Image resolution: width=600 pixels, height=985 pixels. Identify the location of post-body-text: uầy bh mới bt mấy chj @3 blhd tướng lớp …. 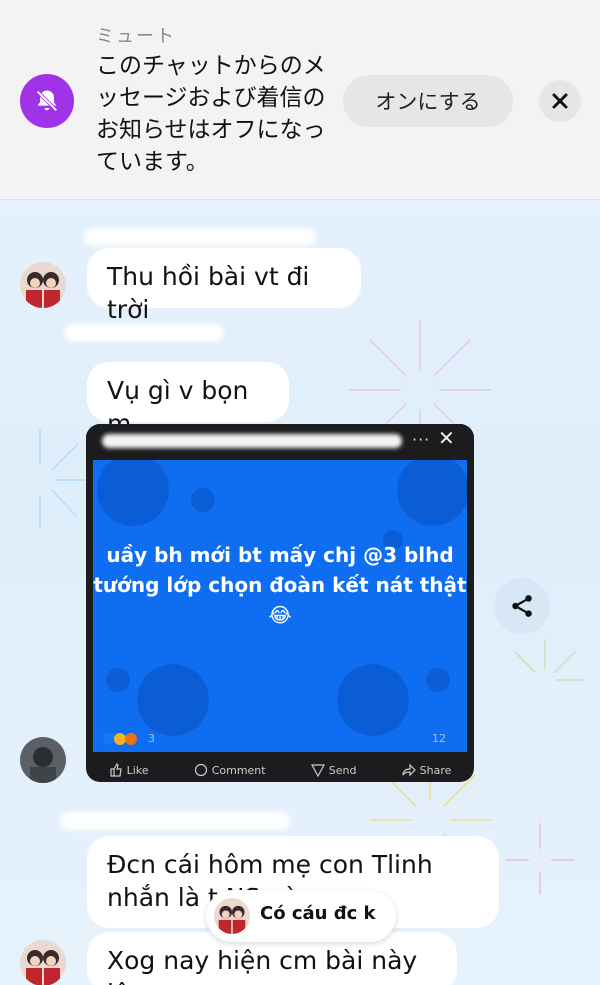
(280, 585).